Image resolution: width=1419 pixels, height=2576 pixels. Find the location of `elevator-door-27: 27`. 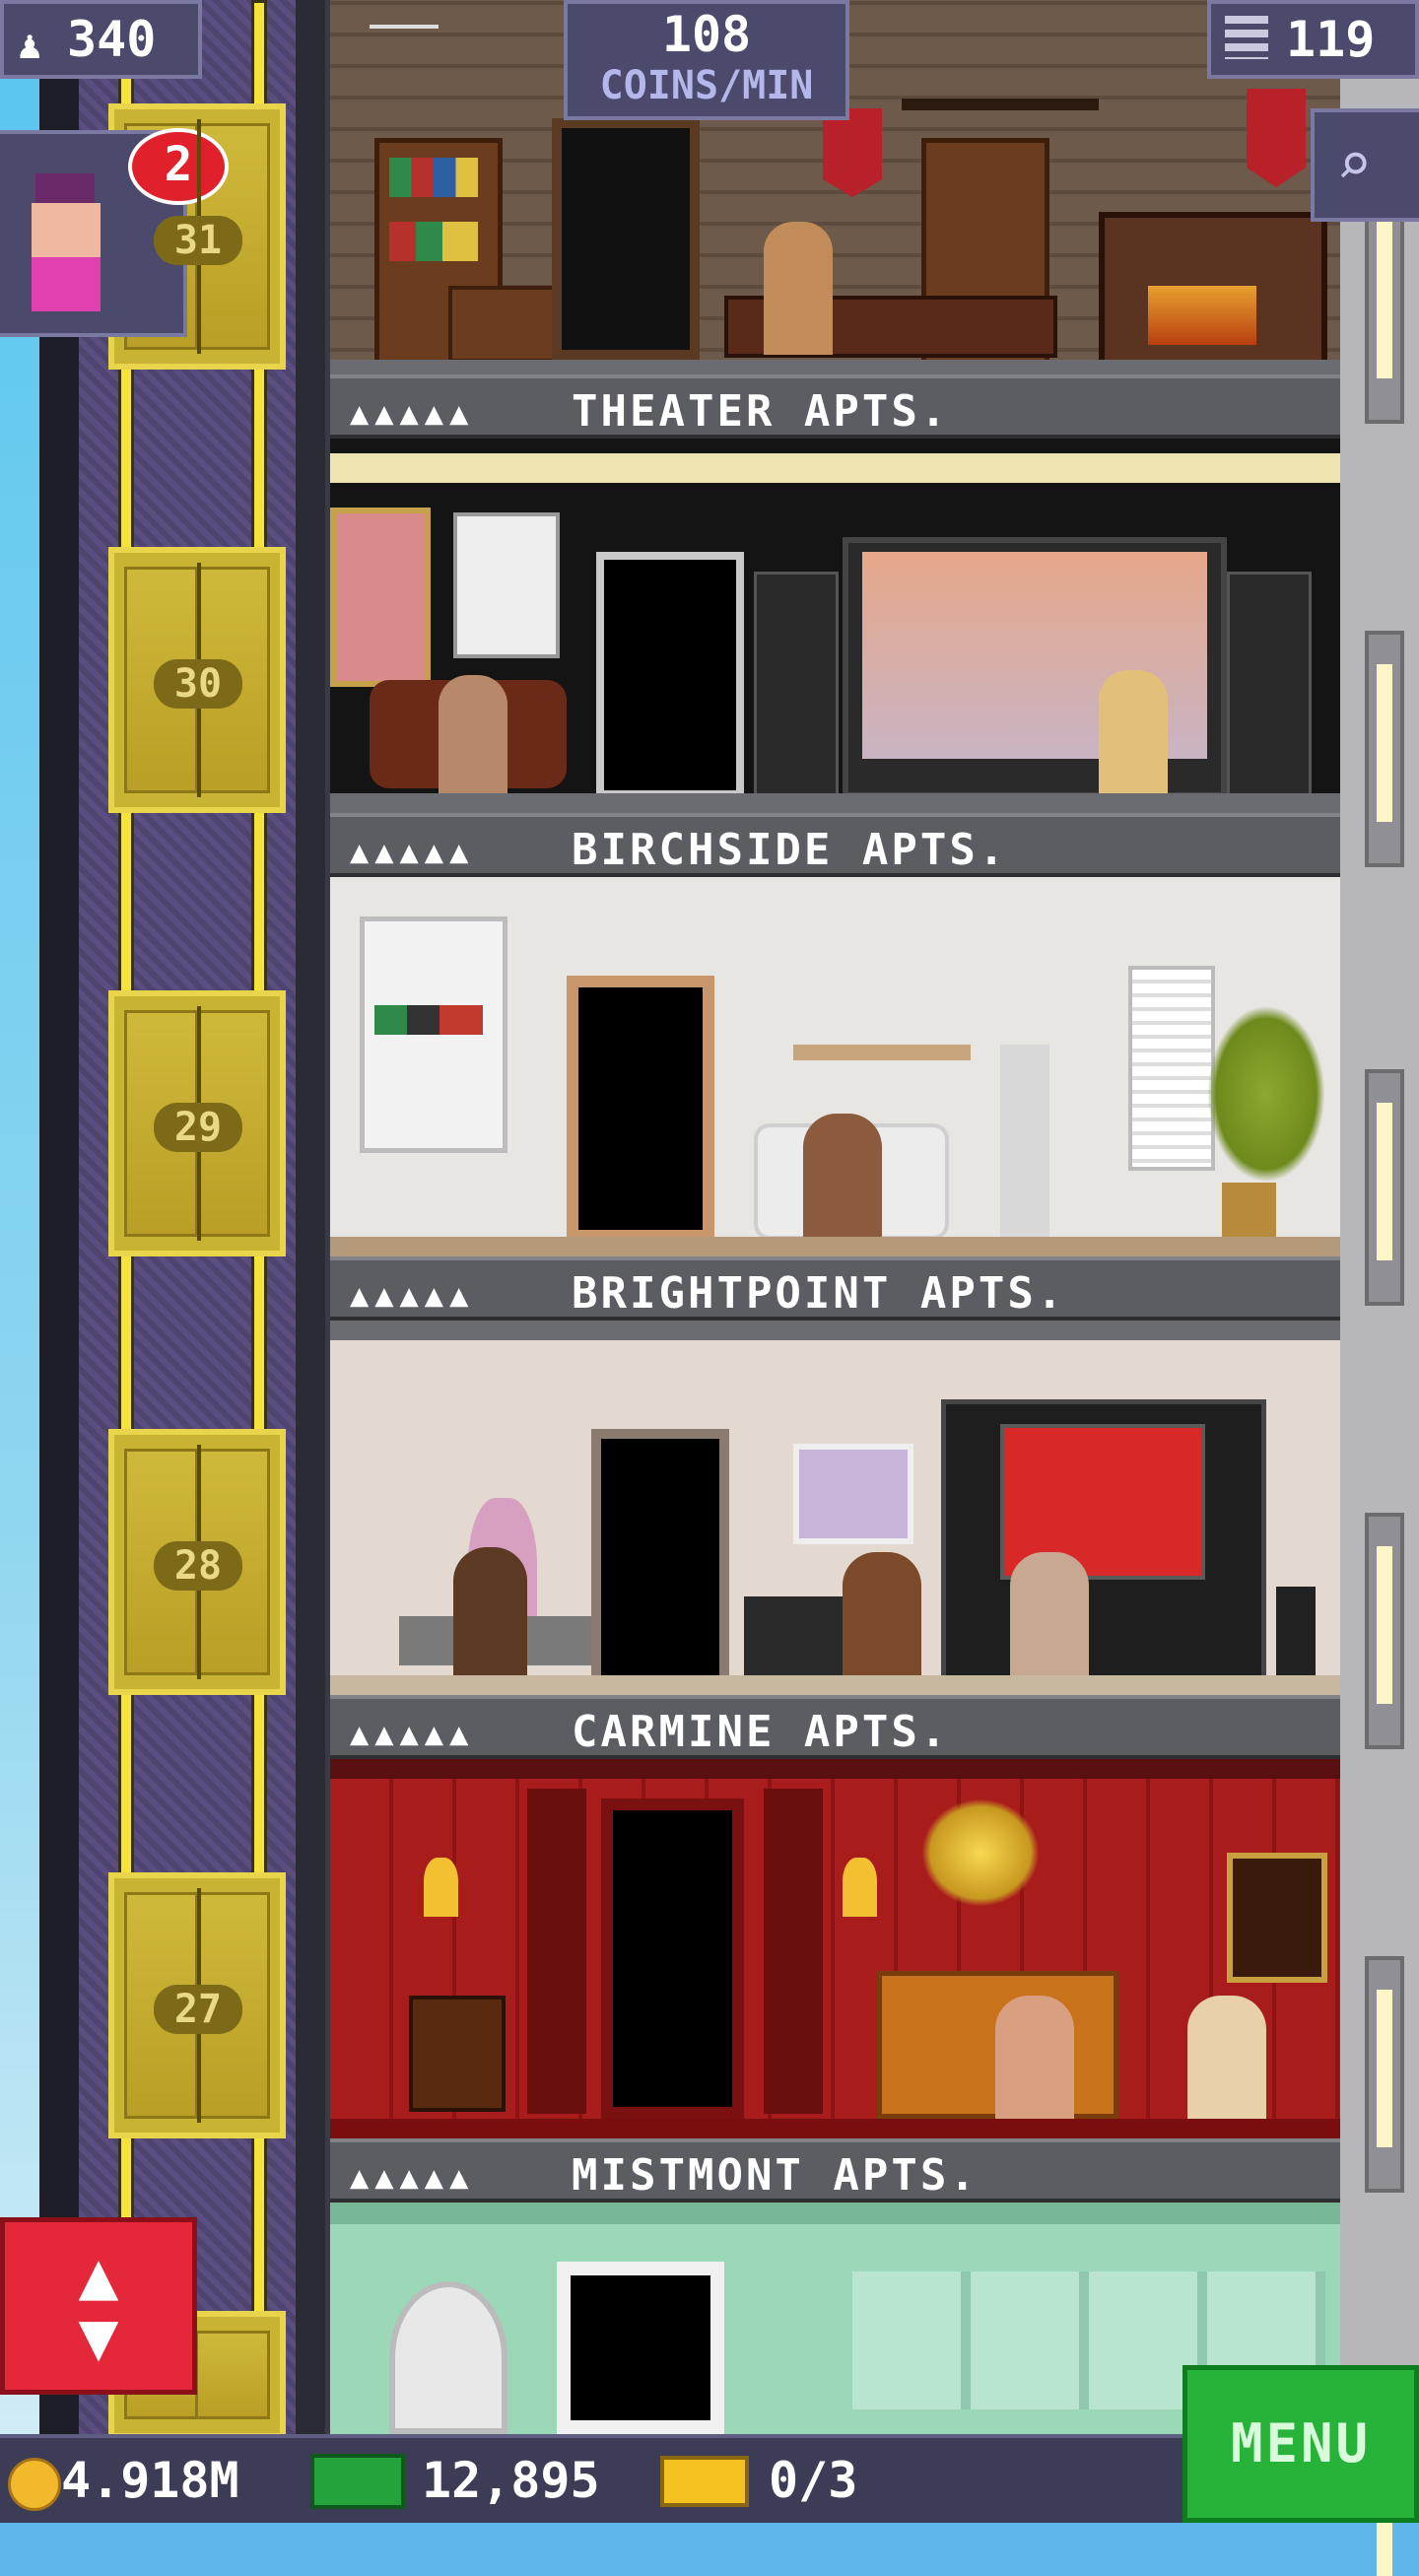

elevator-door-27: 27 is located at coordinates (197, 2005).